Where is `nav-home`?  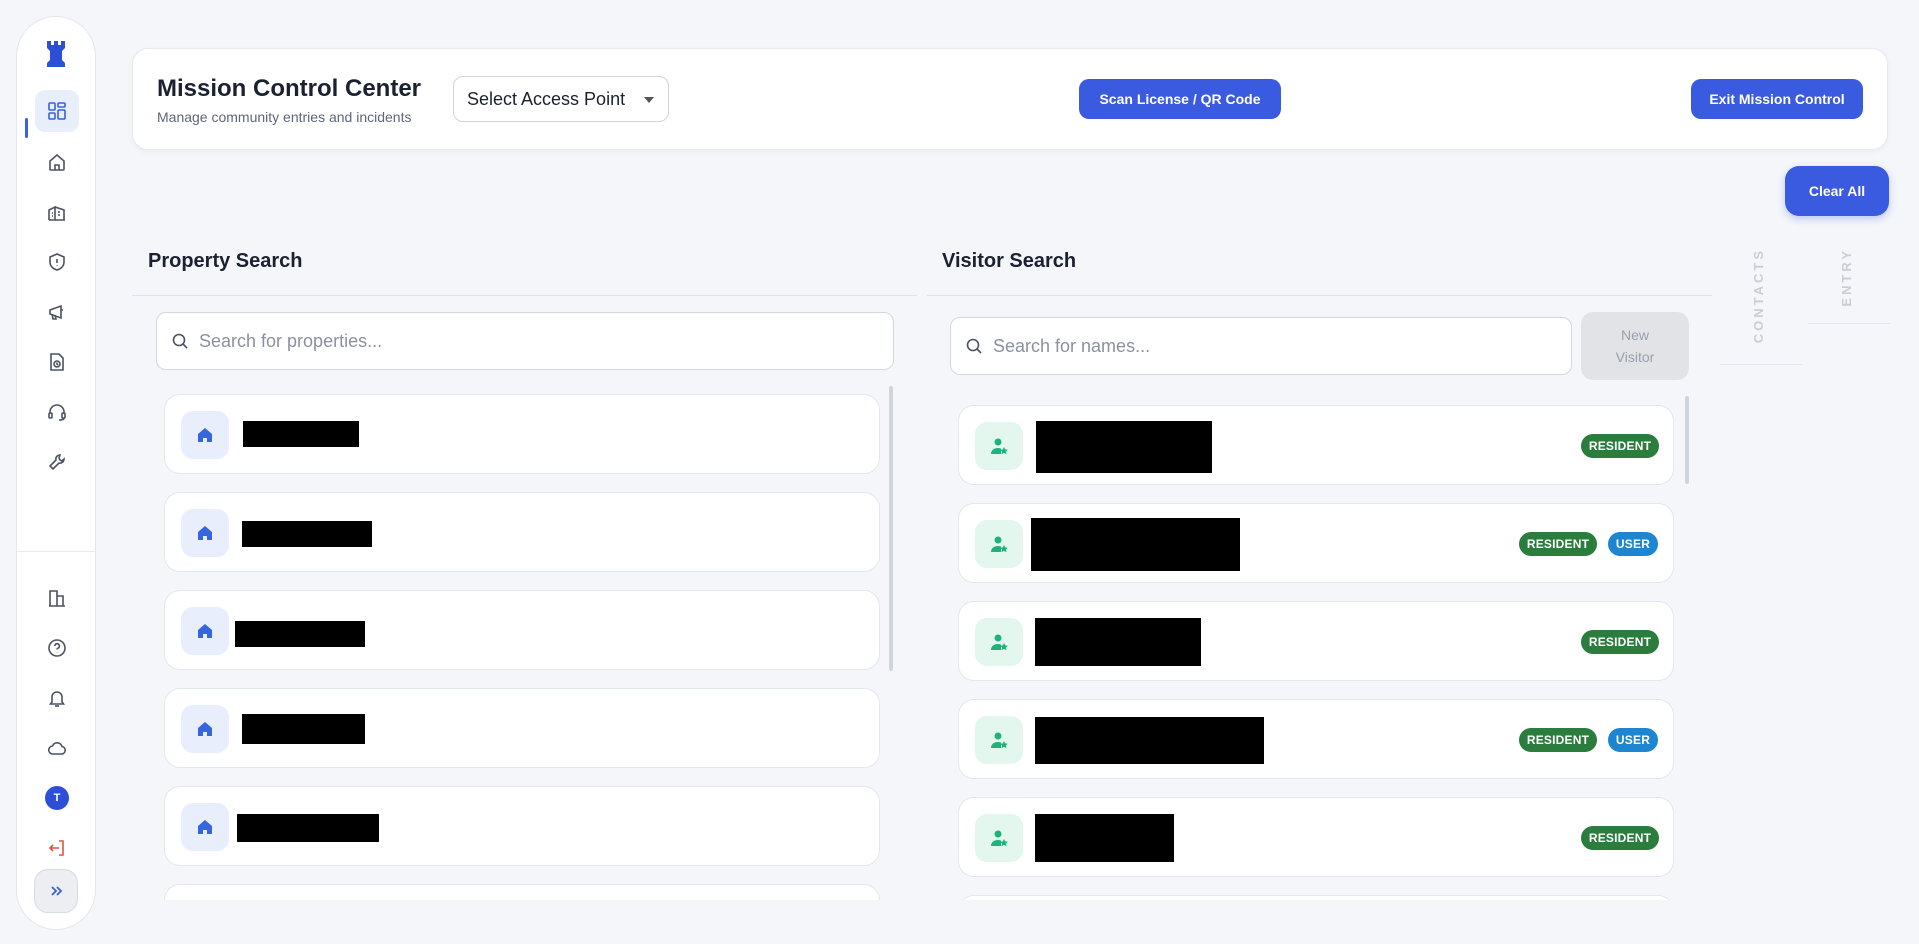 nav-home is located at coordinates (57, 162).